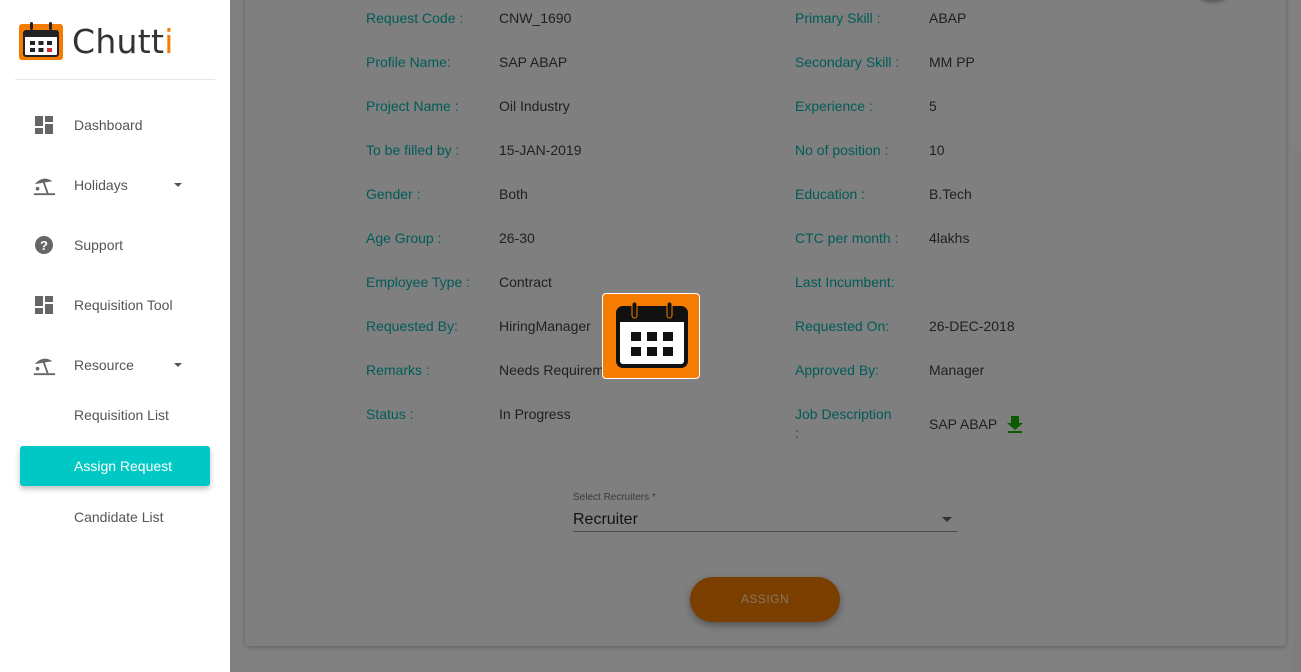  What do you see at coordinates (540, 150) in the screenshot?
I see `value-to-be-filled-by: 15-JAN-2019` at bounding box center [540, 150].